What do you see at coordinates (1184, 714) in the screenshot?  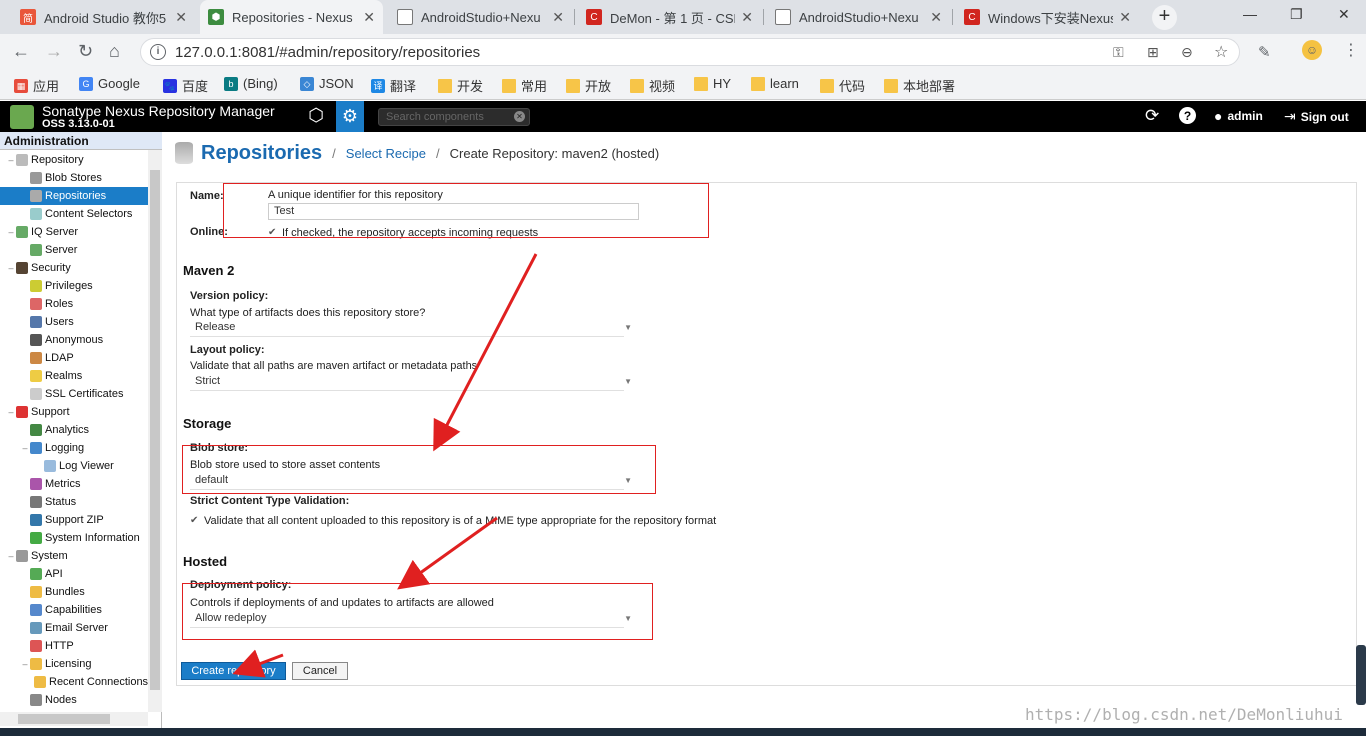 I see `watermark: https://blog.csdn.net/DeMonliuhui` at bounding box center [1184, 714].